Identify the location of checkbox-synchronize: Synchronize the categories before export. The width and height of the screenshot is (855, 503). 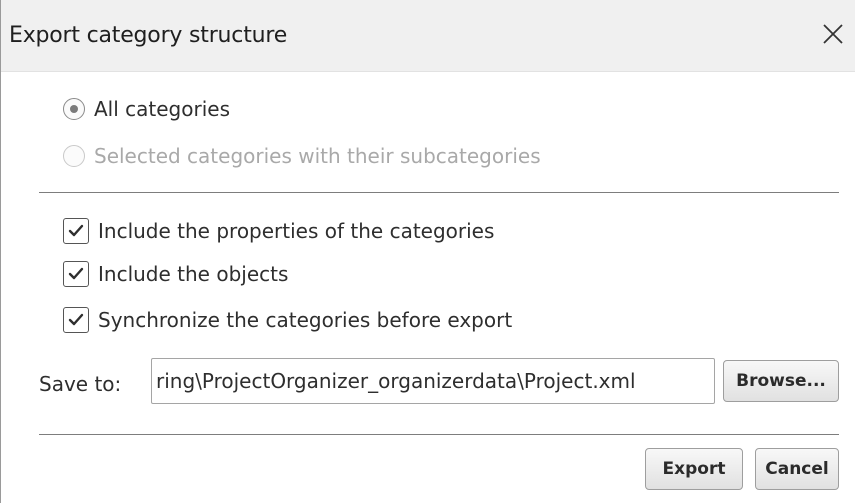
(287, 320).